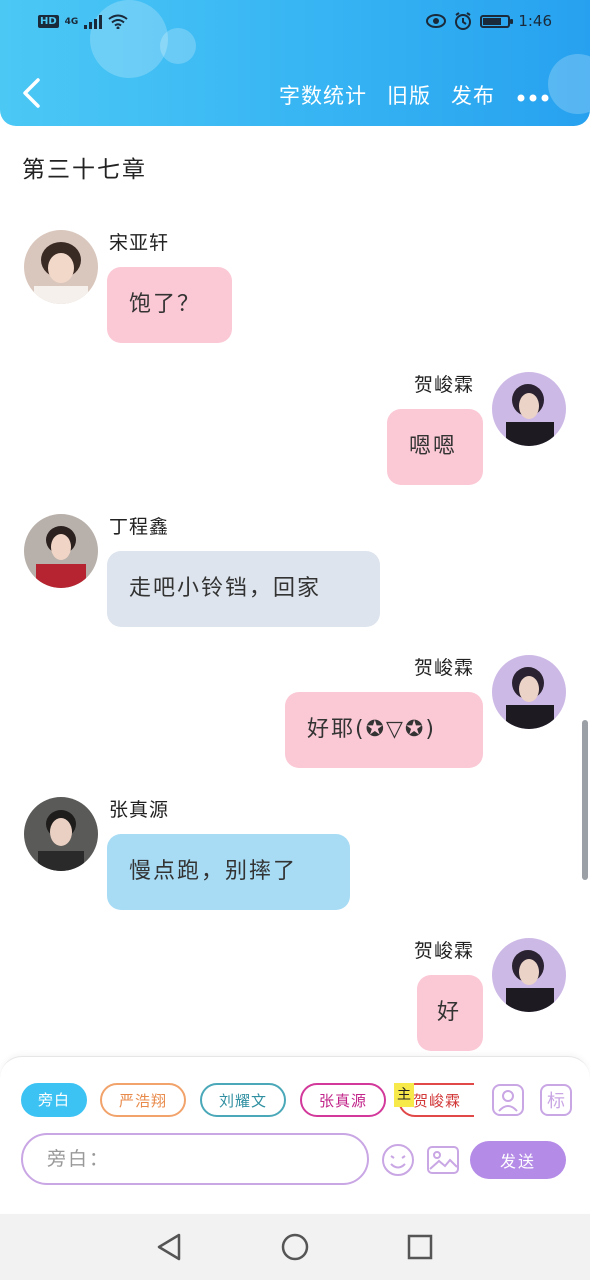  I want to click on sender-name: 丁程鑫, so click(139, 527).